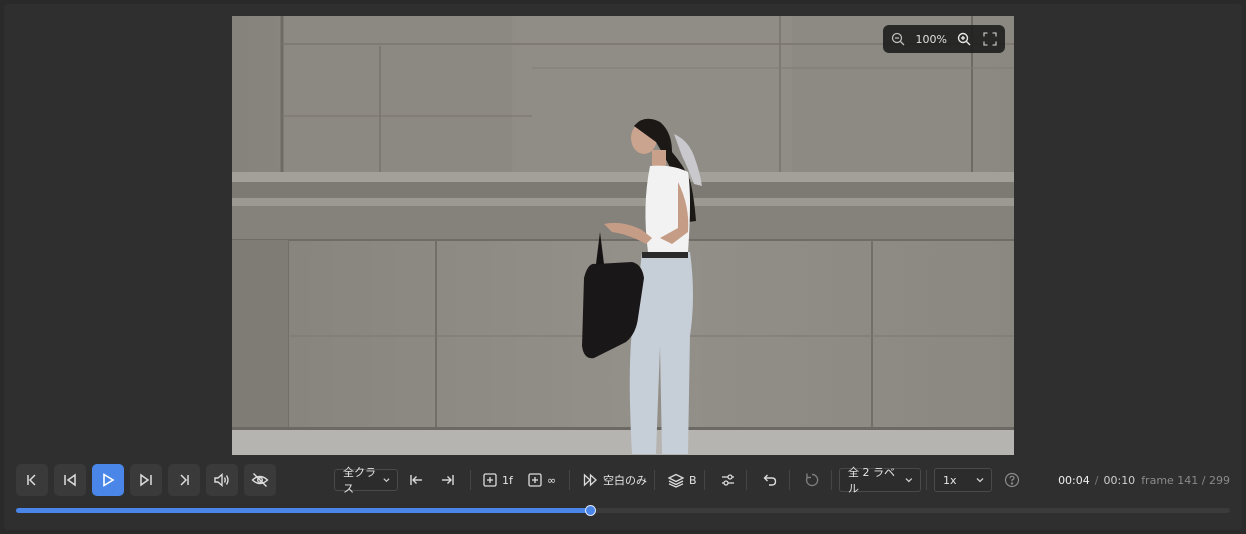  I want to click on skip-to-start-icon, so click(31, 480).